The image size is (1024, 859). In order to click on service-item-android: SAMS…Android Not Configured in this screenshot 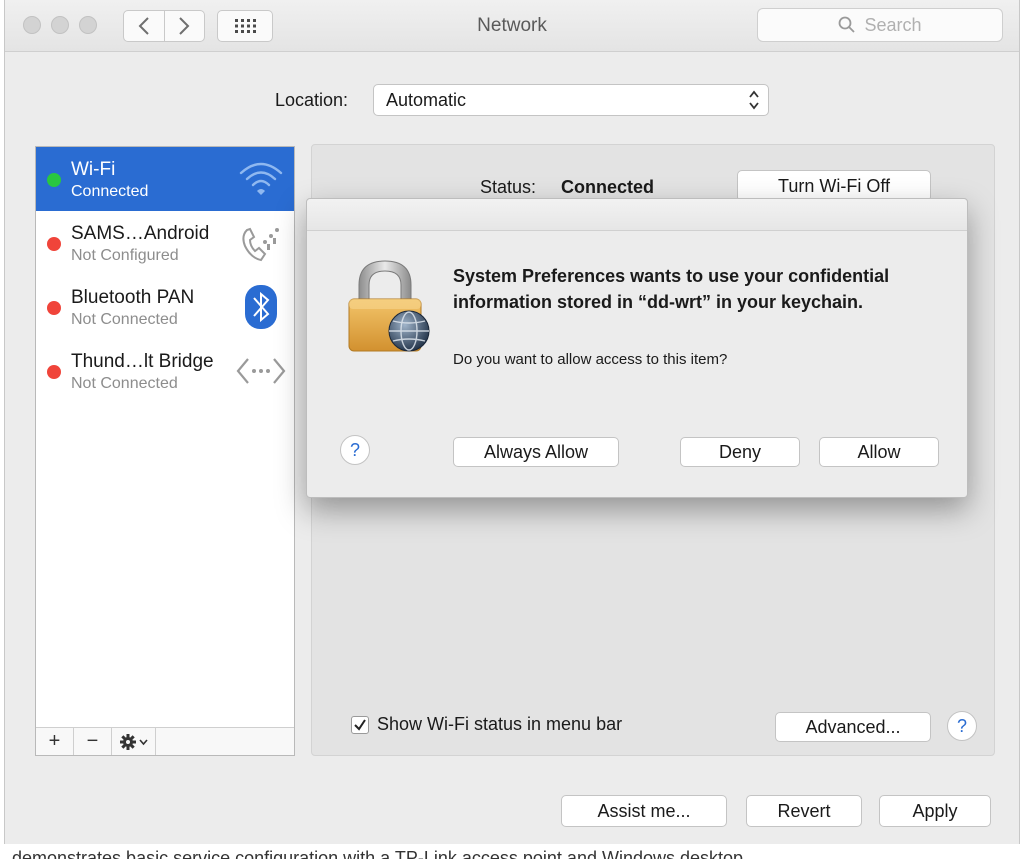, I will do `click(165, 243)`.